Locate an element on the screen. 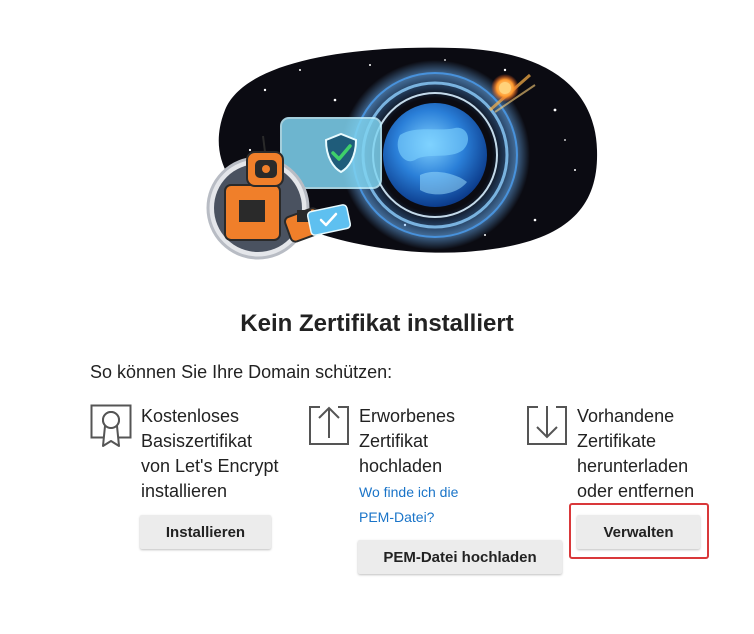  certificate-badge-icon is located at coordinates (111, 425).